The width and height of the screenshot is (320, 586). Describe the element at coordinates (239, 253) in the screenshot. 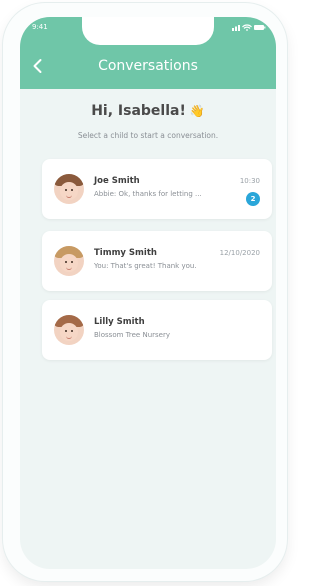

I see `message-time: 12/10/2020` at that location.